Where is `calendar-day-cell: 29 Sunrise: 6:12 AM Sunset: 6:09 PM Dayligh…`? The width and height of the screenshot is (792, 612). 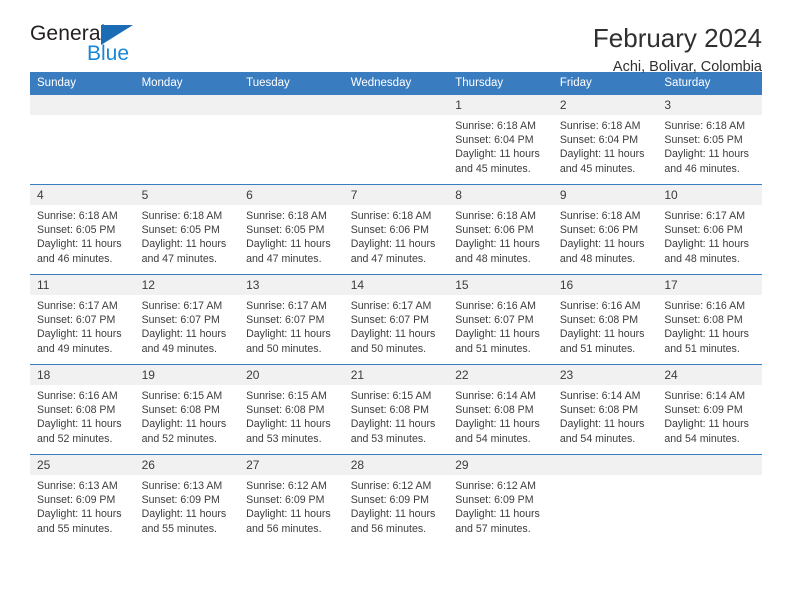
calendar-day-cell: 29 Sunrise: 6:12 AM Sunset: 6:09 PM Dayligh… is located at coordinates (500, 499).